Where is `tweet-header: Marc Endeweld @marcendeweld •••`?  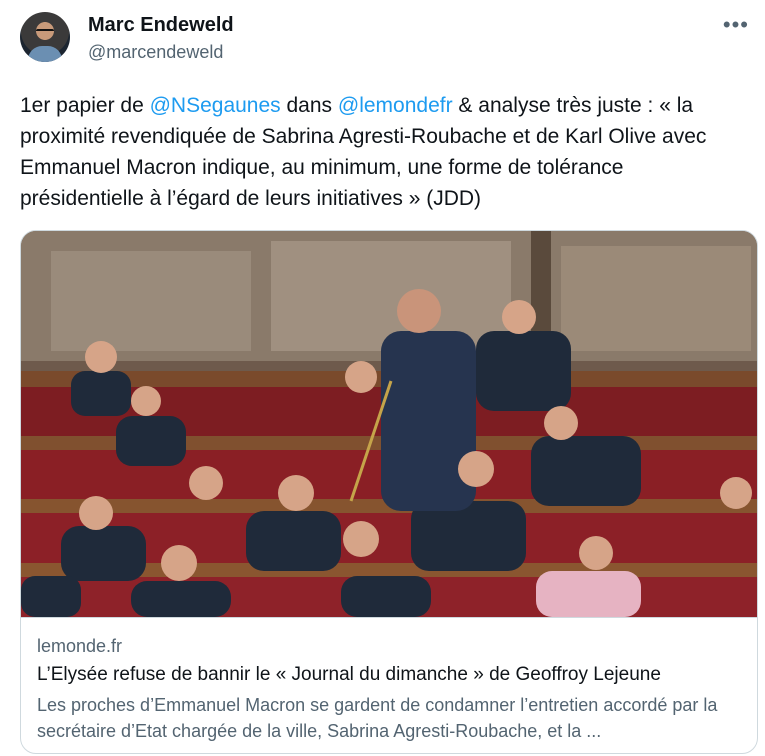
tweet-header: Marc Endeweld @marcendeweld ••• is located at coordinates (384, 40).